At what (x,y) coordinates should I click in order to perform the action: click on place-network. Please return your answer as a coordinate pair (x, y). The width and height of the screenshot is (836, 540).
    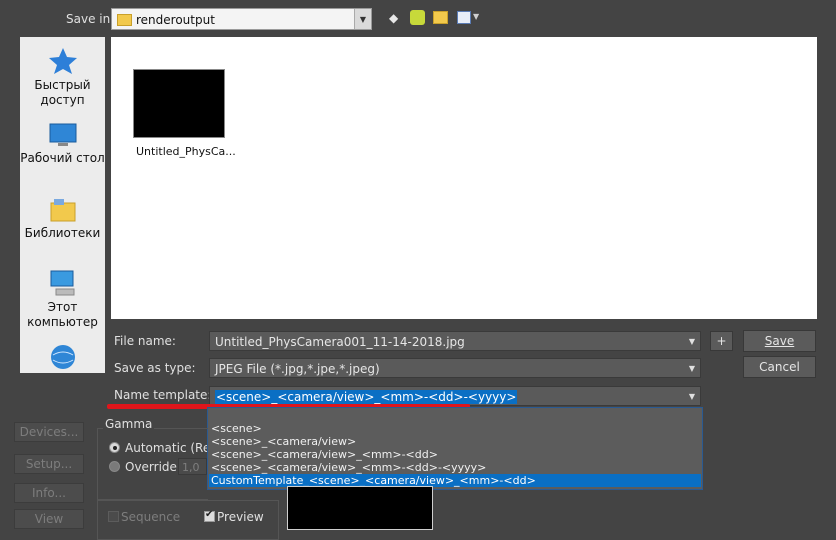
    Looking at the image, I should click on (62, 358).